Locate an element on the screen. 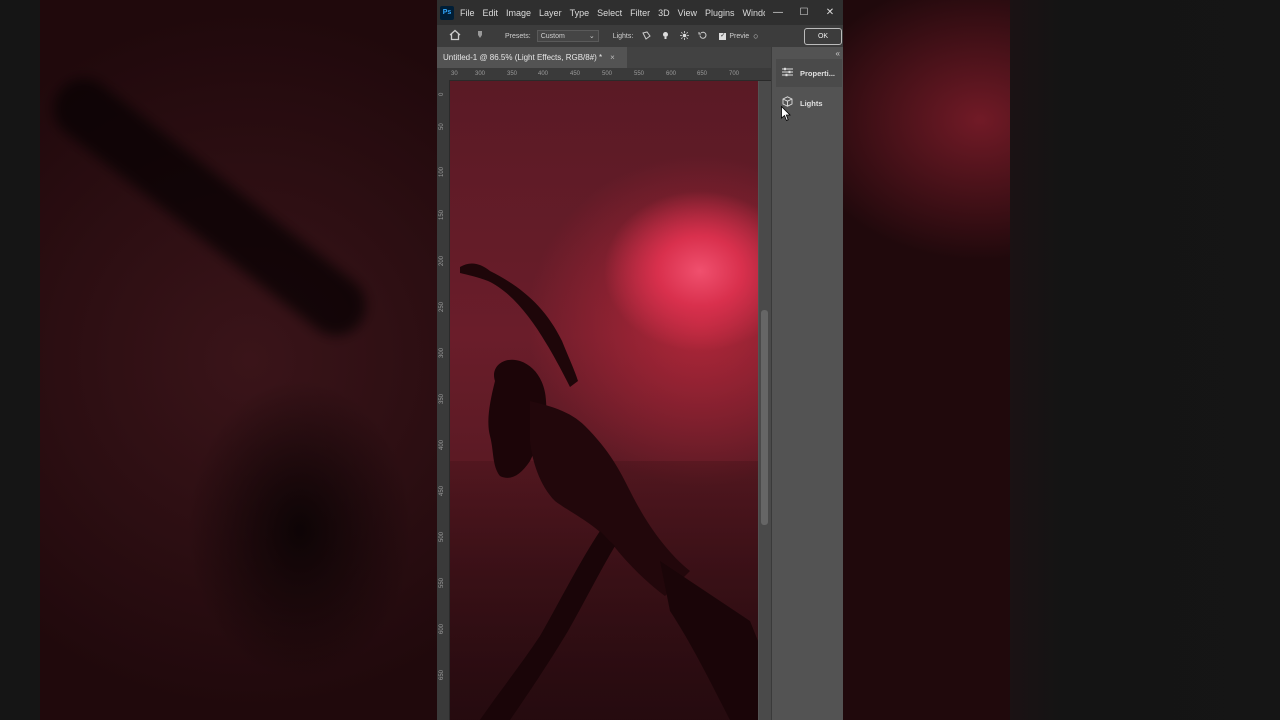 This screenshot has height=720, width=1280. ruler-v-tick: 200 is located at coordinates (442, 260).